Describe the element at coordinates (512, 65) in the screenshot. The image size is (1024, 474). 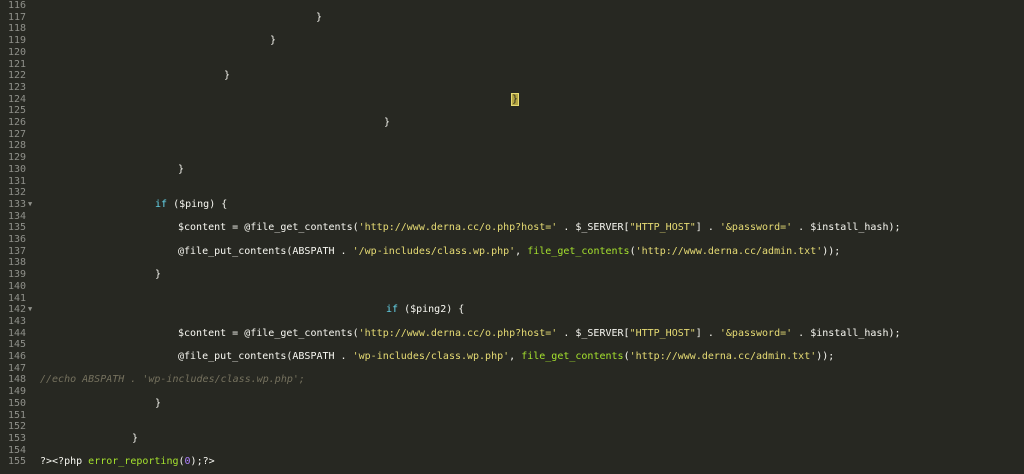
I see `code-line: 121` at that location.